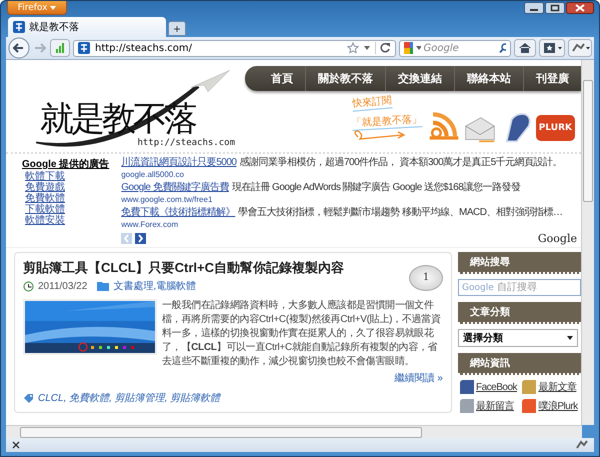 The width and height of the screenshot is (600, 457). I want to click on ad-link: 免費軟體, so click(43, 198).